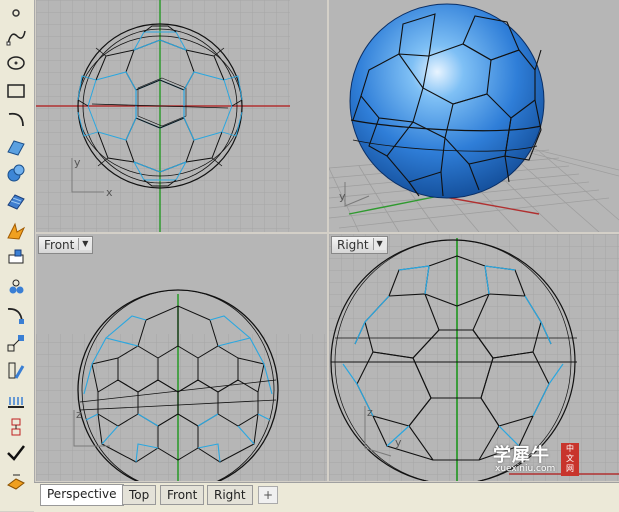  What do you see at coordinates (570, 468) in the screenshot?
I see `watermark-badge-char: 网` at bounding box center [570, 468].